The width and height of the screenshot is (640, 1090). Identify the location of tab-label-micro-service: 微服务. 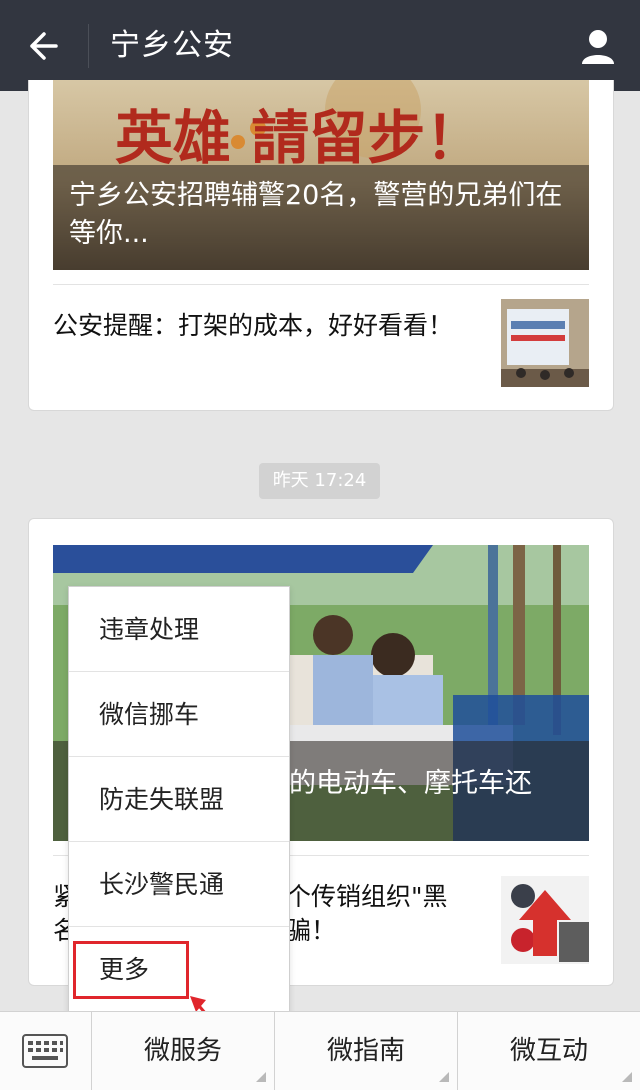
(182, 1051).